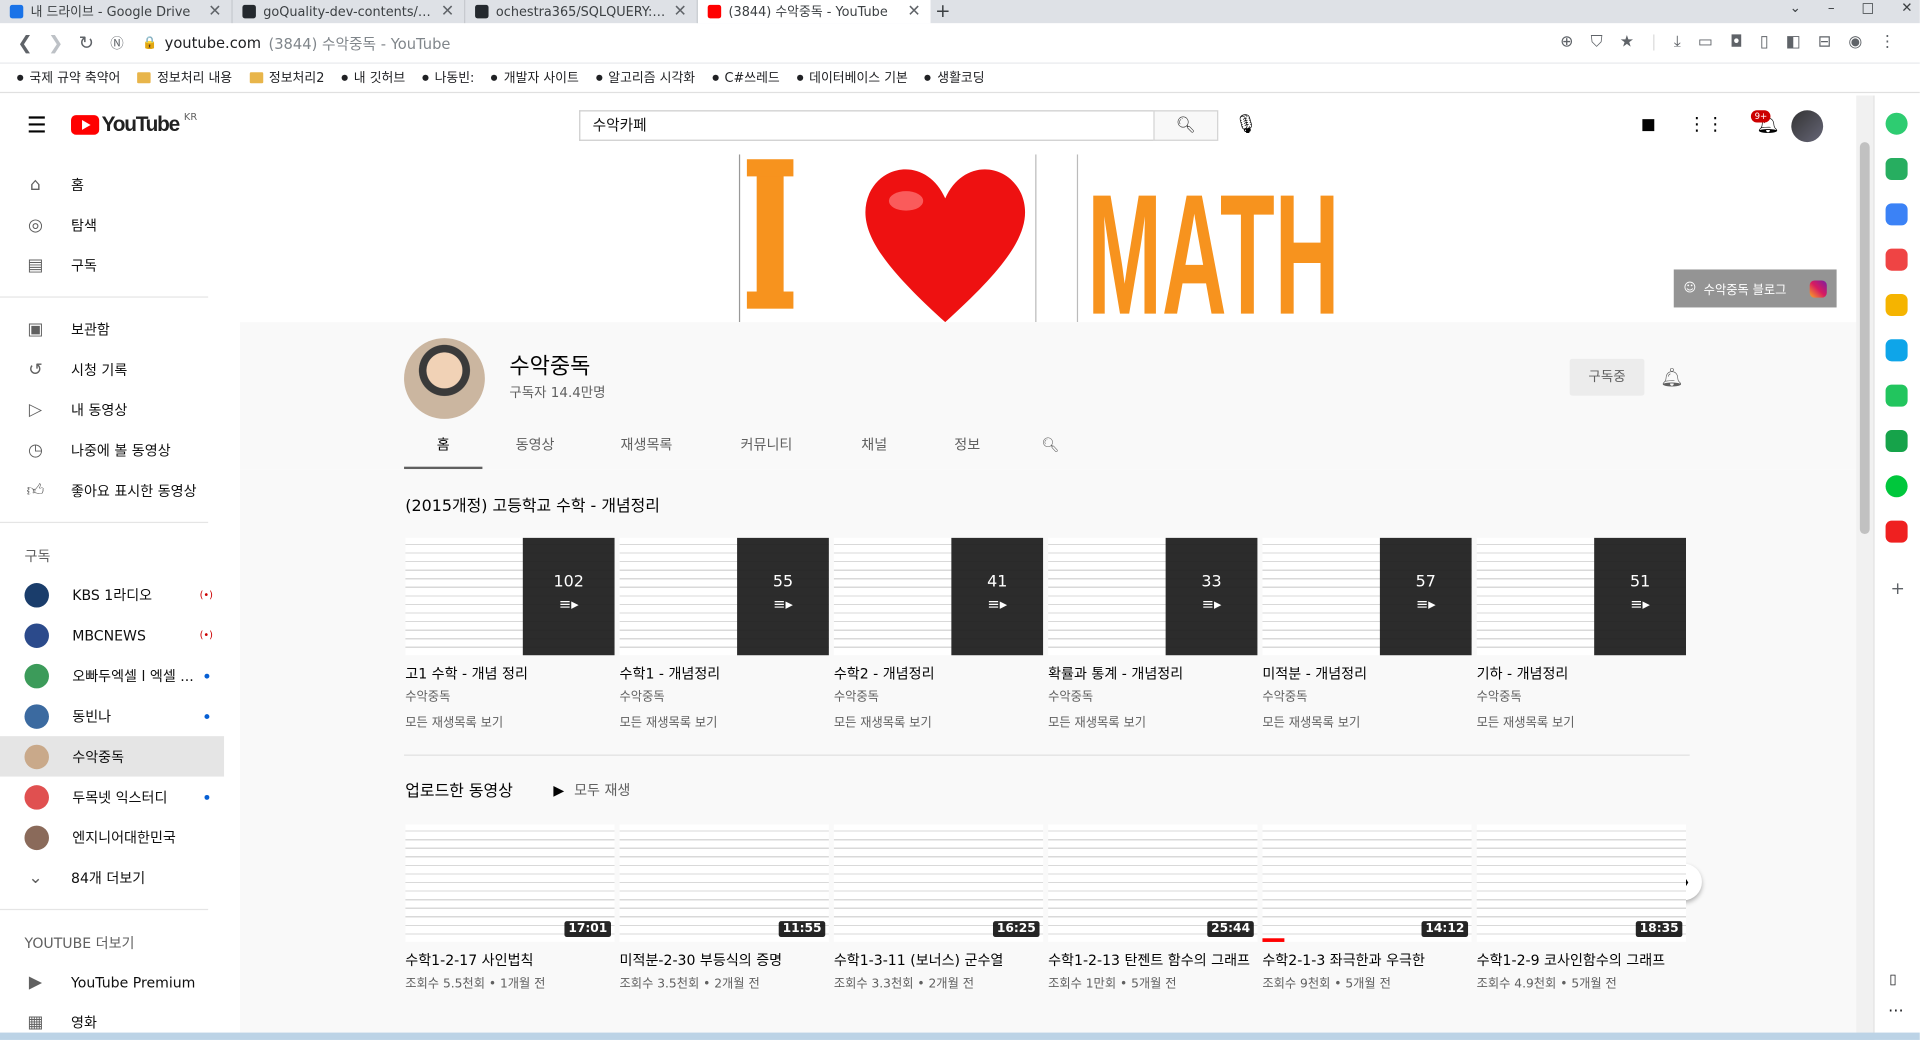  What do you see at coordinates (1153, 883) in the screenshot?
I see `video-thumbnail: 25:44` at bounding box center [1153, 883].